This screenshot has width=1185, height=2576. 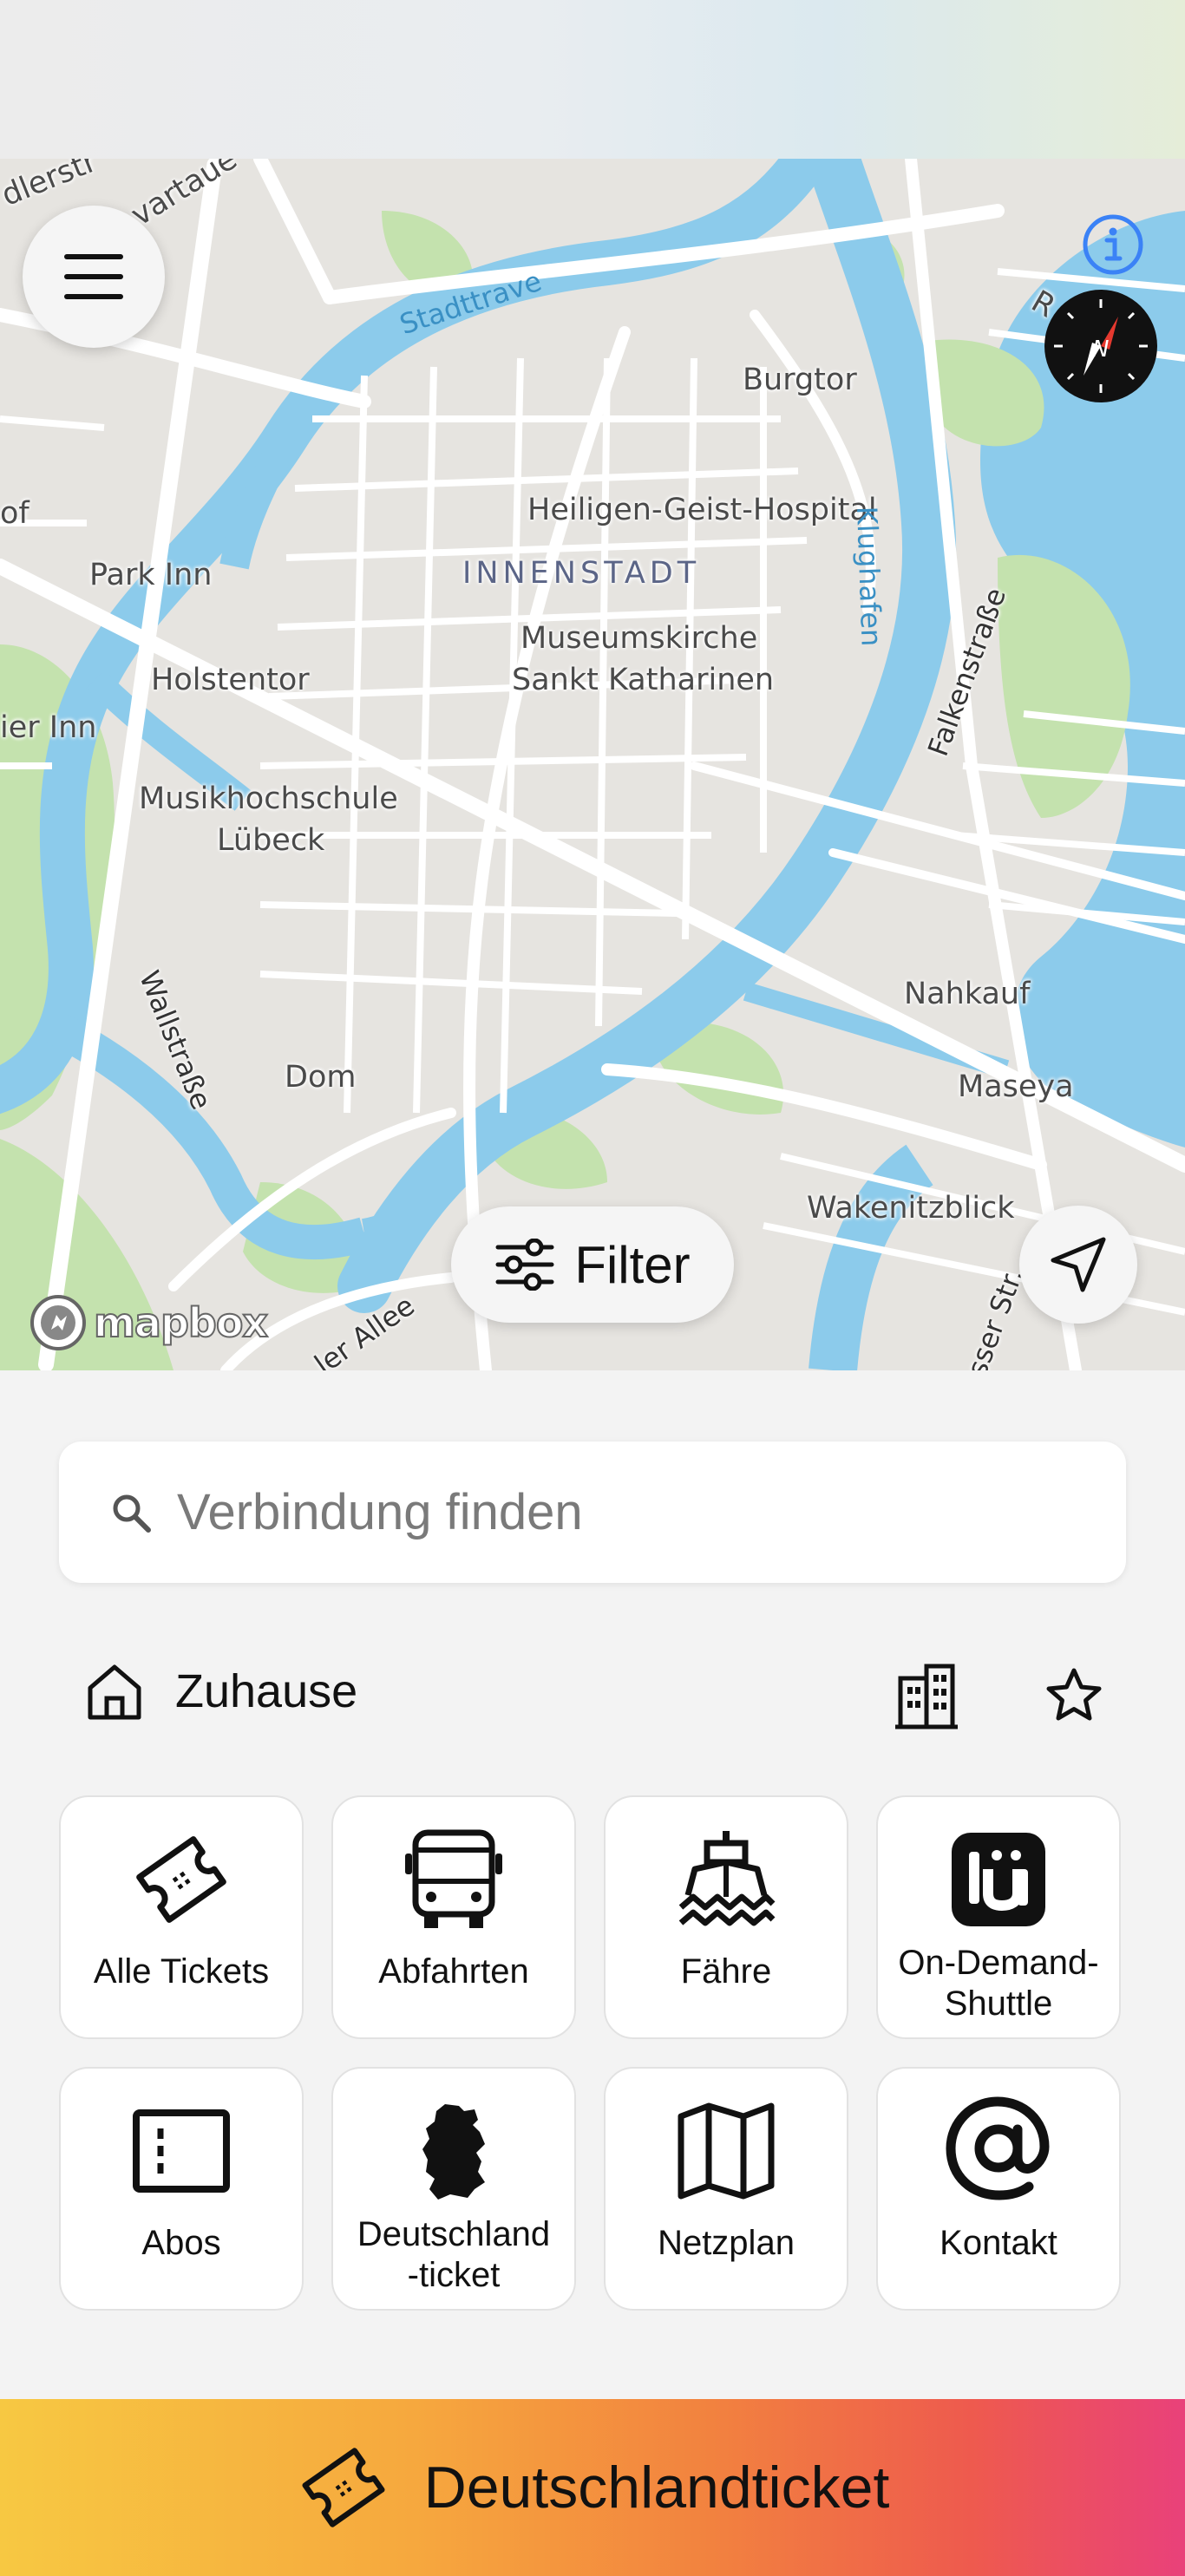 What do you see at coordinates (271, 840) in the screenshot?
I see `map-label-musikhochschule-2: Lübeck` at bounding box center [271, 840].